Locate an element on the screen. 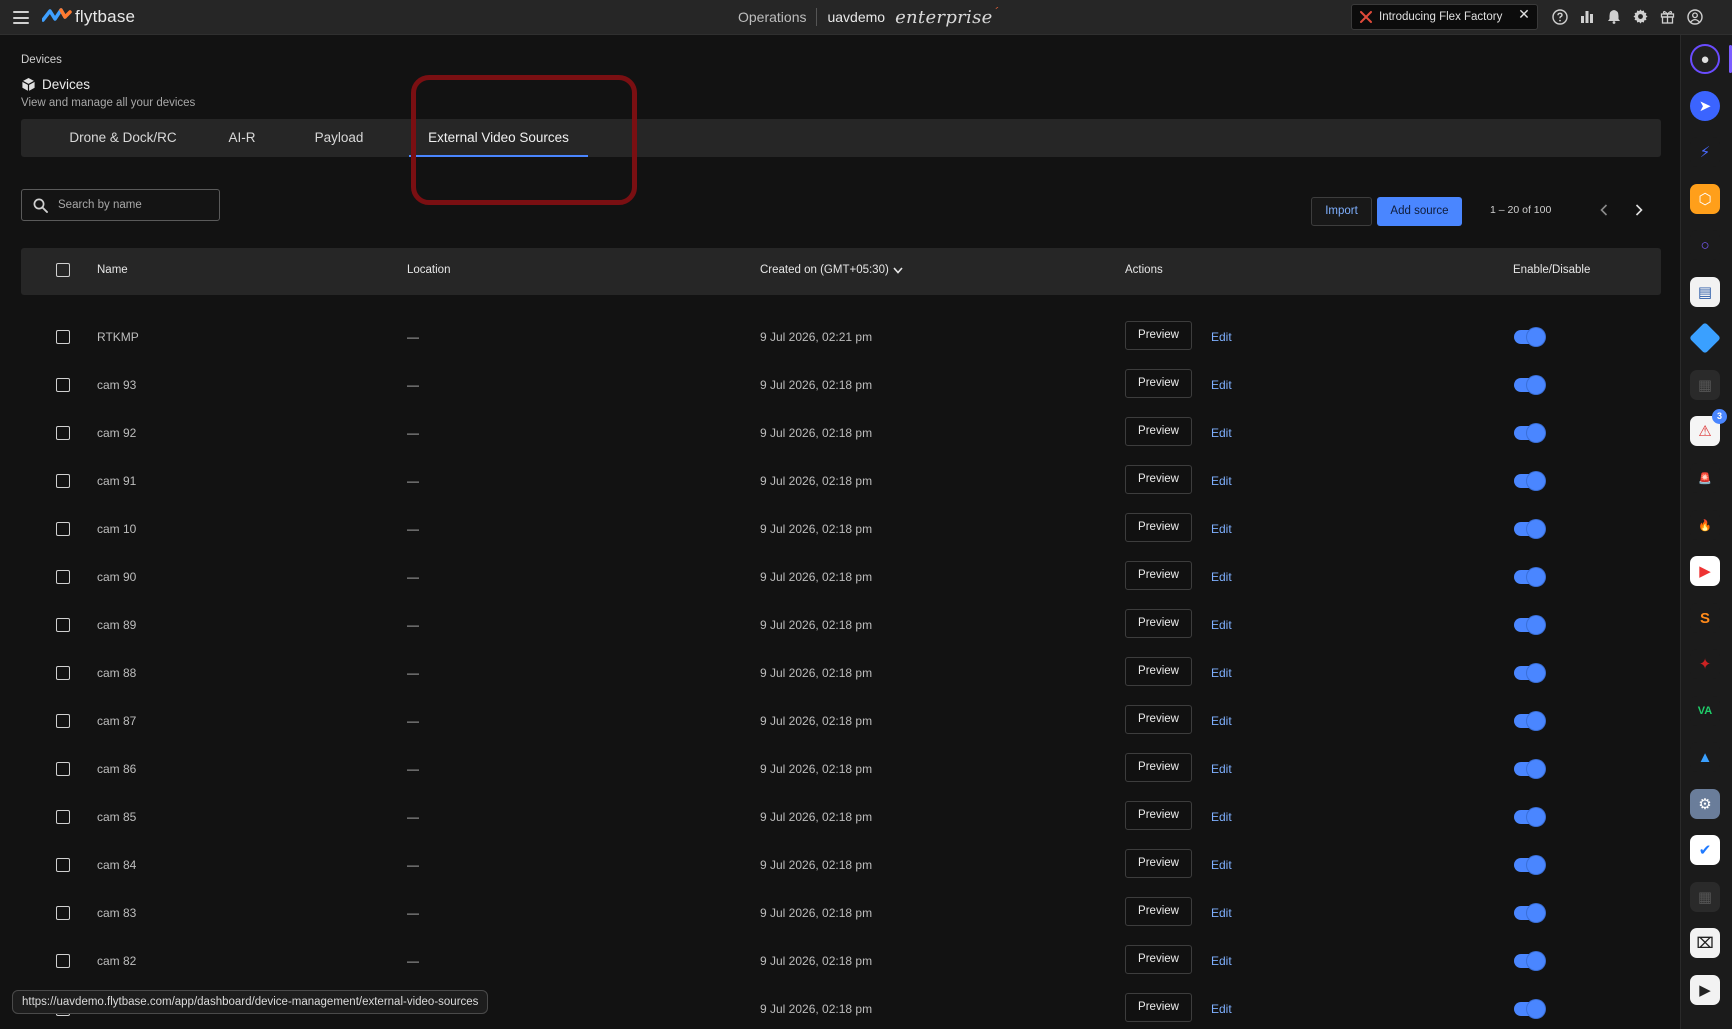  search-box is located at coordinates (120, 205).